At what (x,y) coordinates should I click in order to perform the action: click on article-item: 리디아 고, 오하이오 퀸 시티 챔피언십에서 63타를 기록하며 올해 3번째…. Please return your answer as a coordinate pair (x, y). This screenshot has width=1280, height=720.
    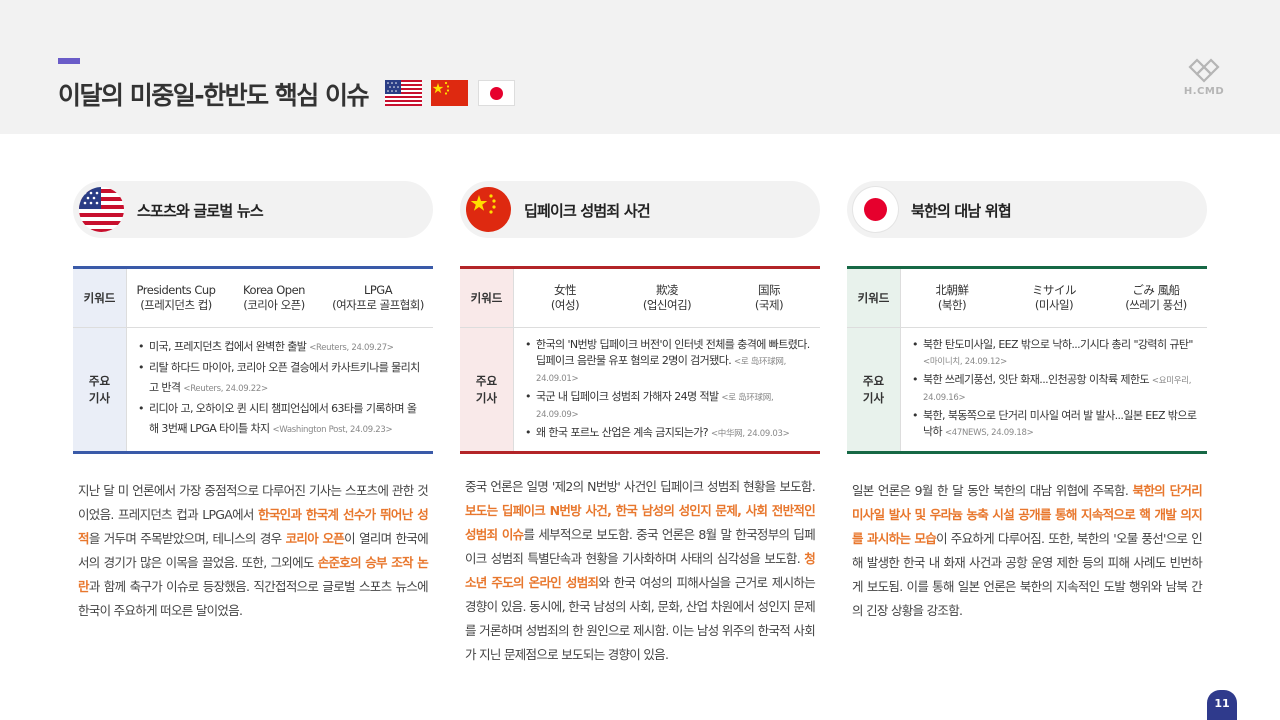
    Looking at the image, I should click on (280, 419).